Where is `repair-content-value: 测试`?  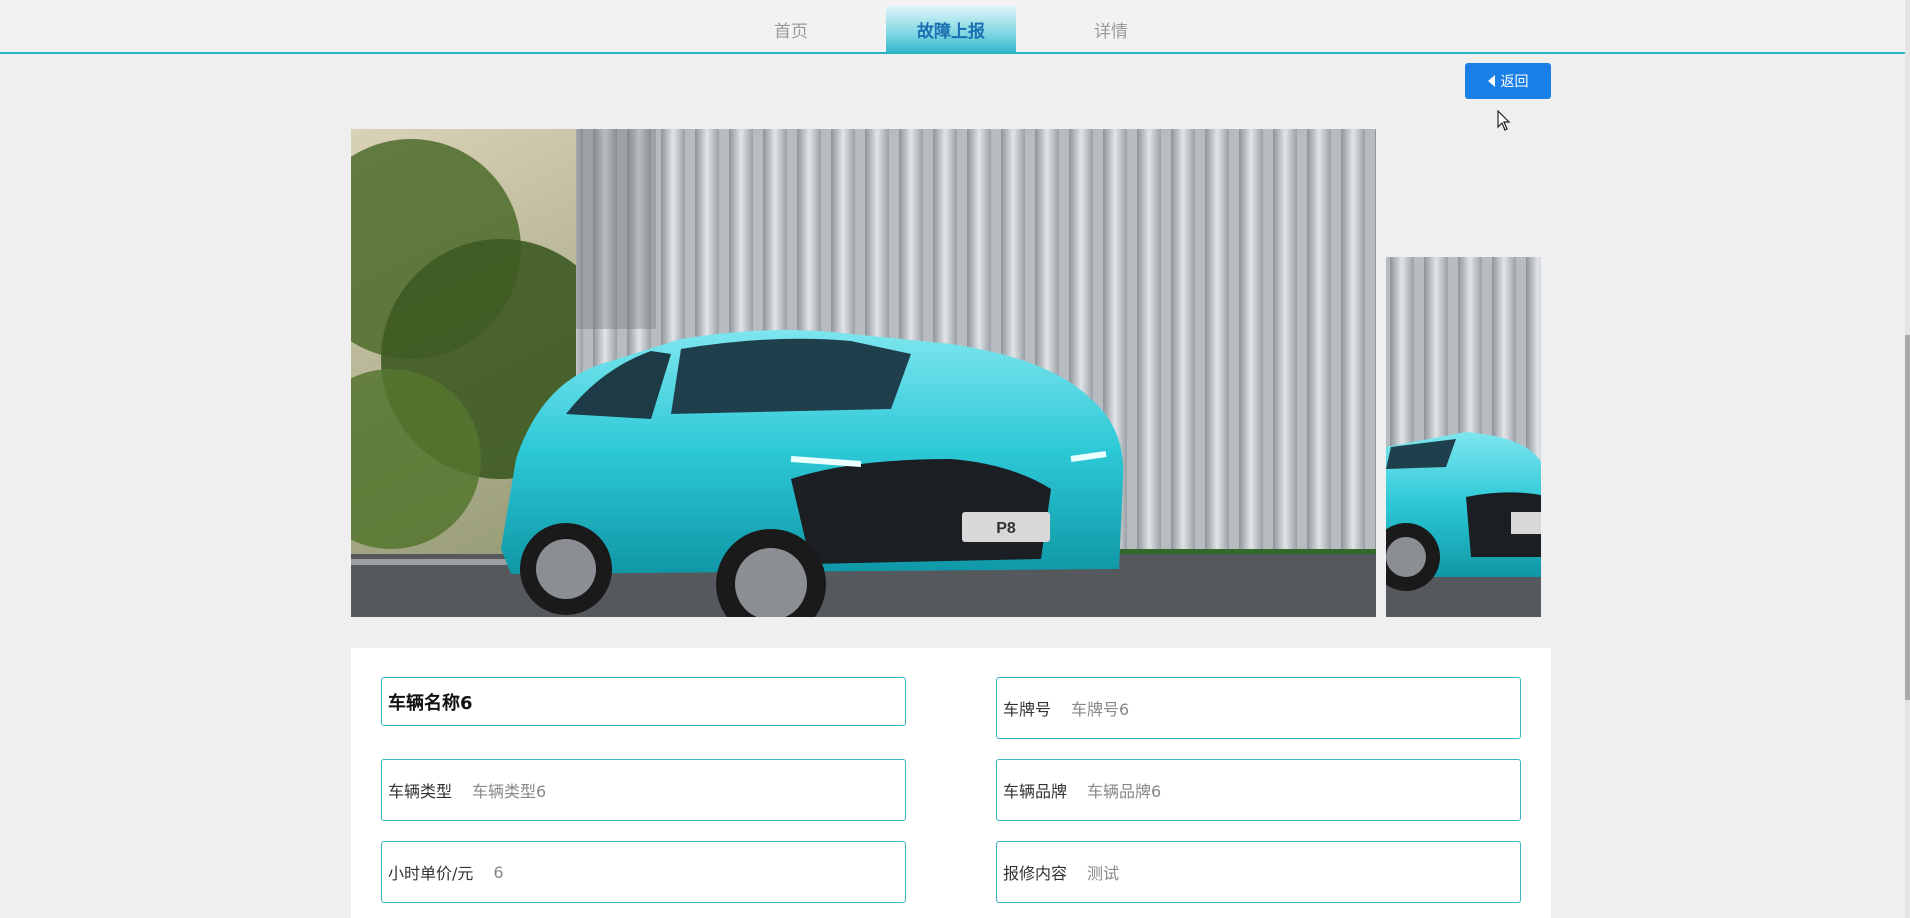
repair-content-value: 测试 is located at coordinates (1103, 873).